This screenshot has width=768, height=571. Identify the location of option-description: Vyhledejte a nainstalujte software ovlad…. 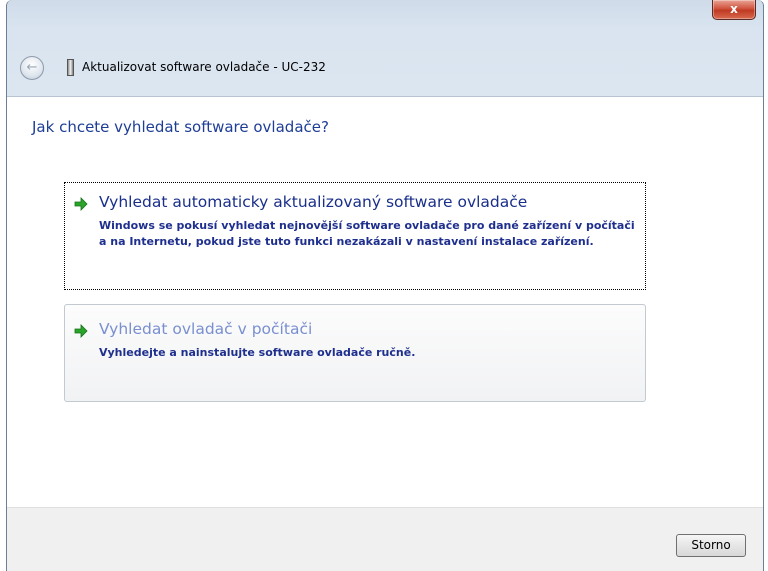
(257, 352).